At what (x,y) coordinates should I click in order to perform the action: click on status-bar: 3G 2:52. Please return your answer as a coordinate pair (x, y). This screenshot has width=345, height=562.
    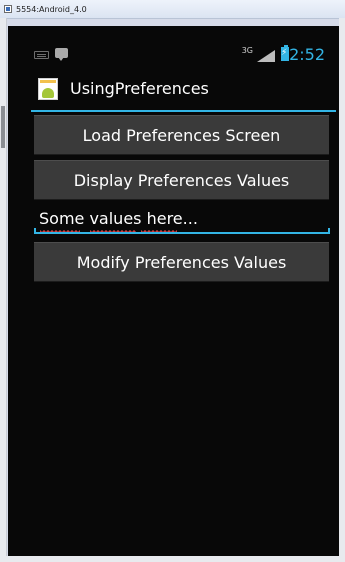
    Looking at the image, I should click on (173, 55).